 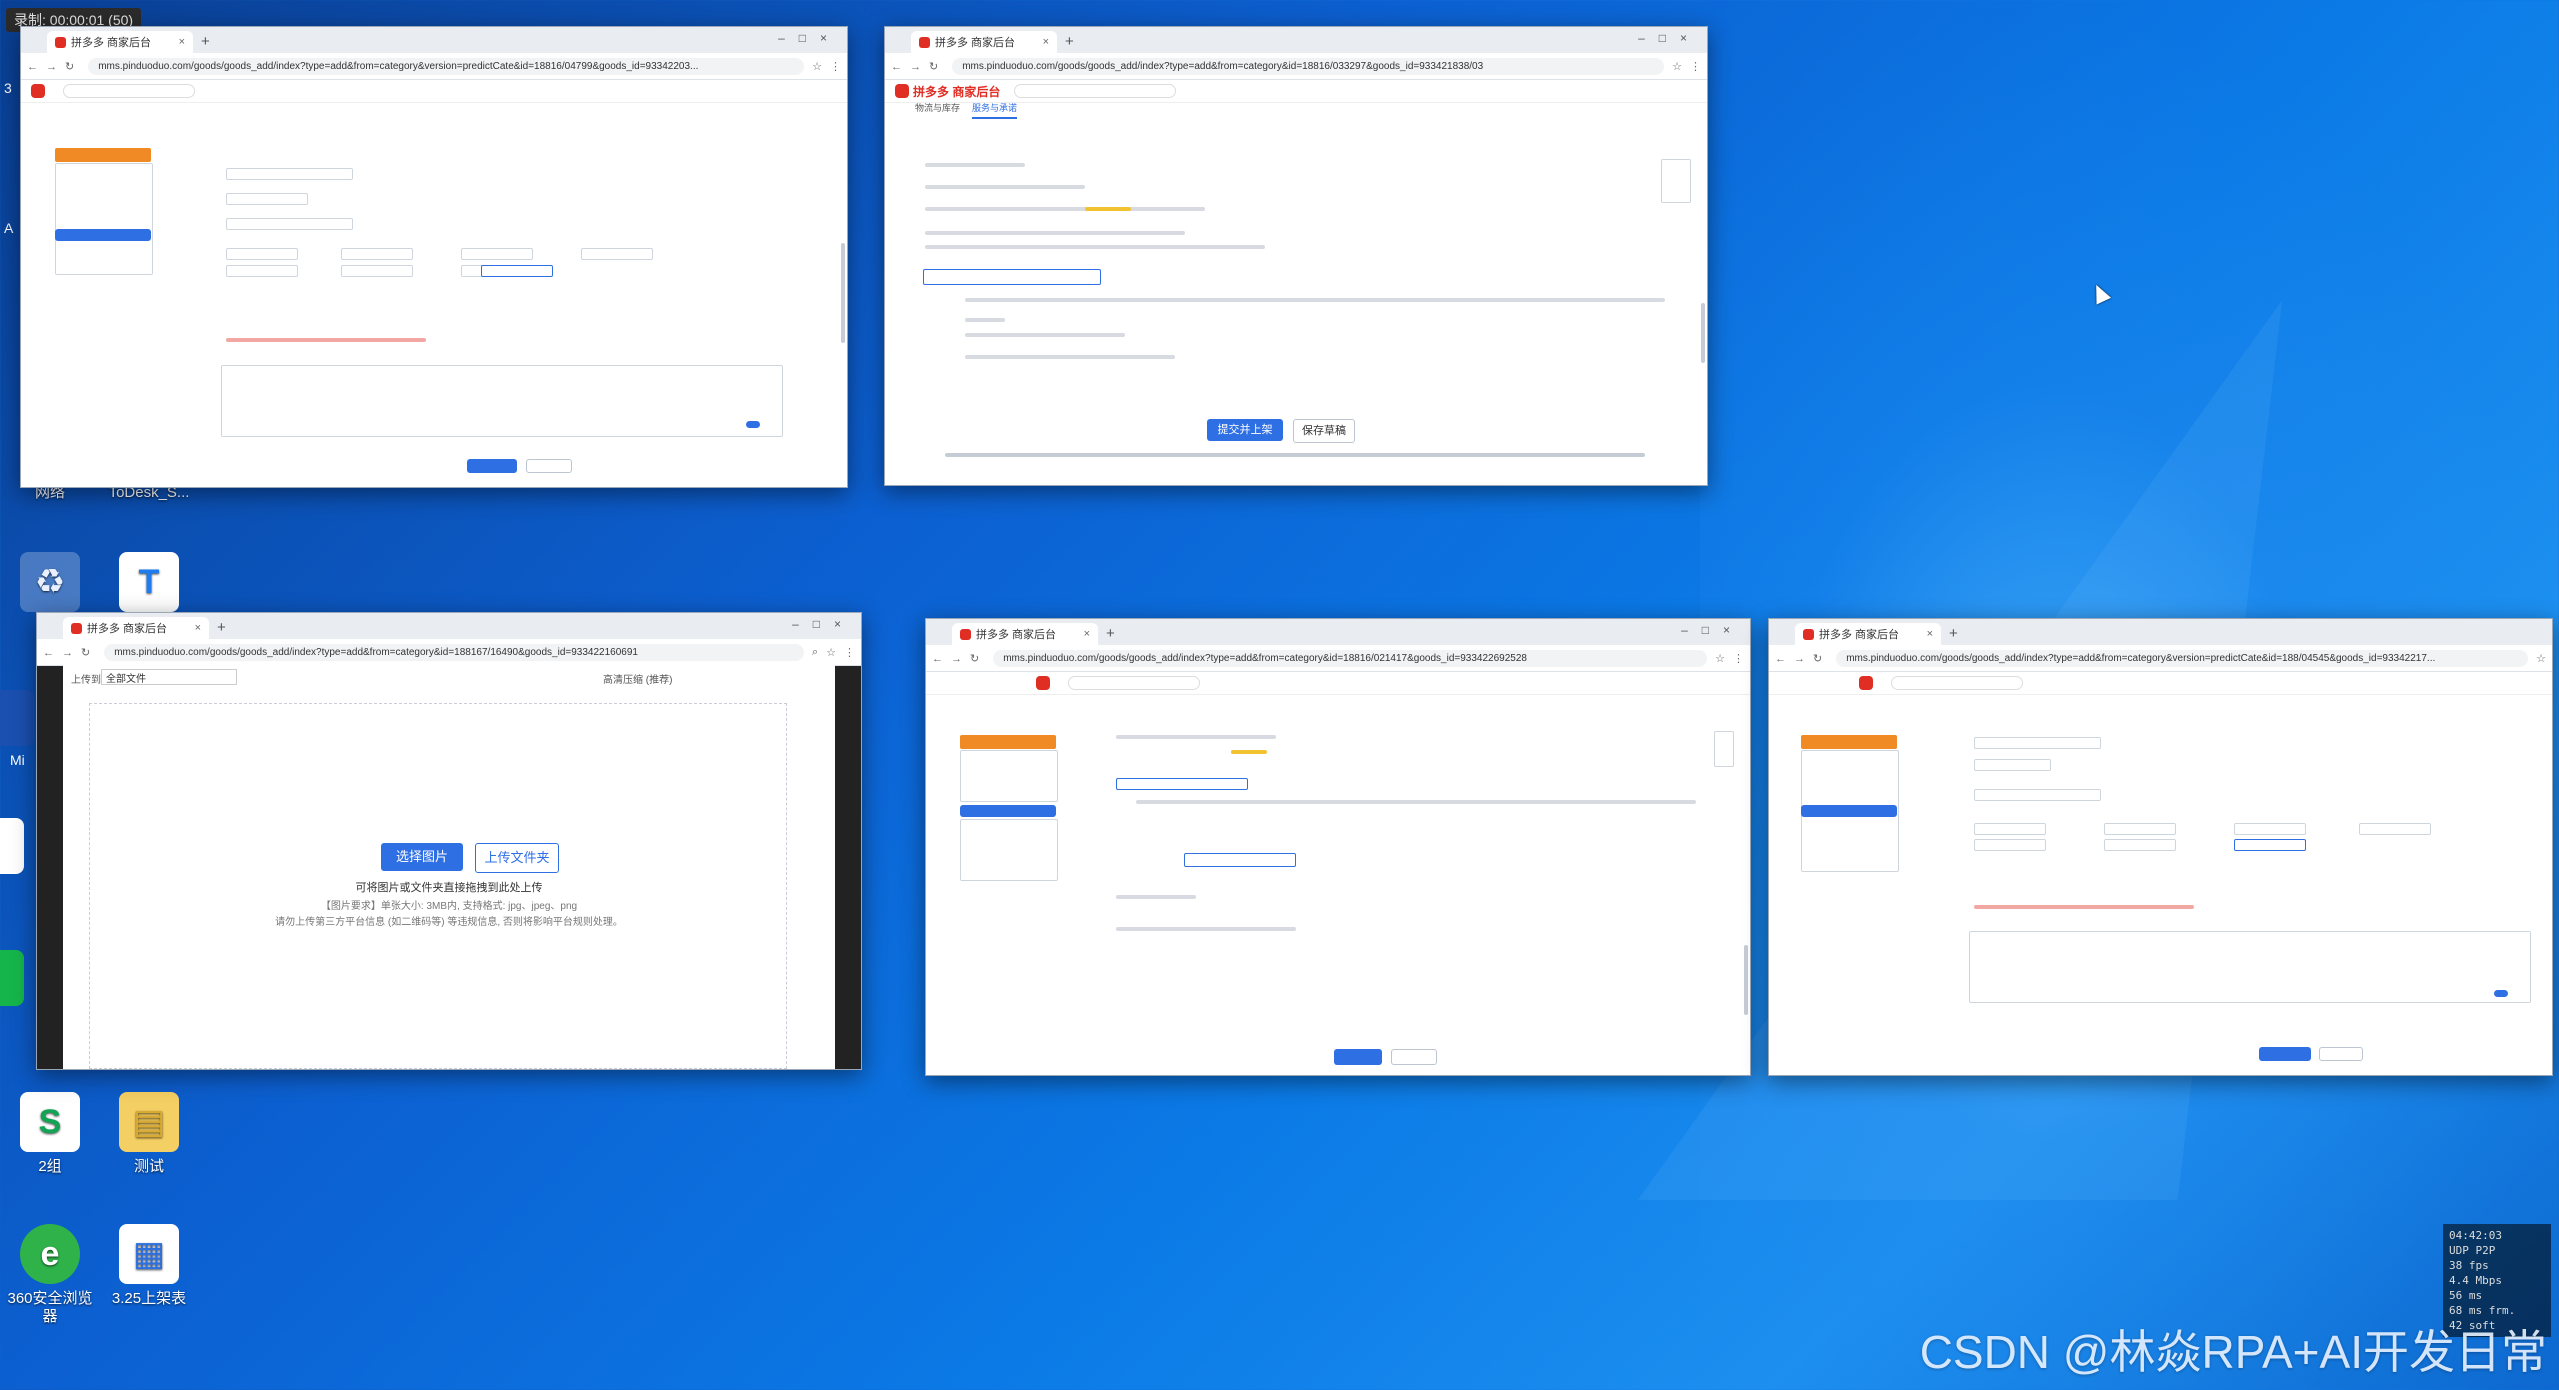 What do you see at coordinates (12, 978) in the screenshot?
I see `edge-app-icon-green` at bounding box center [12, 978].